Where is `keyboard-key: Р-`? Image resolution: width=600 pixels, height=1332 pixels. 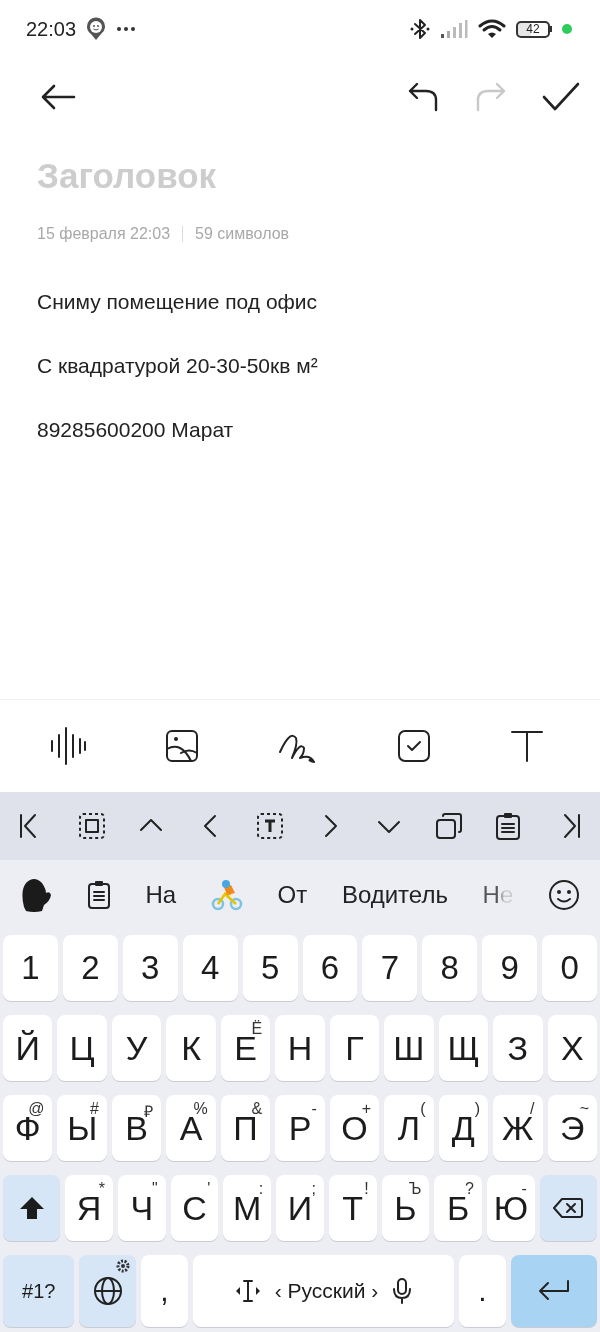
keyboard-key: Р- is located at coordinates (300, 1128).